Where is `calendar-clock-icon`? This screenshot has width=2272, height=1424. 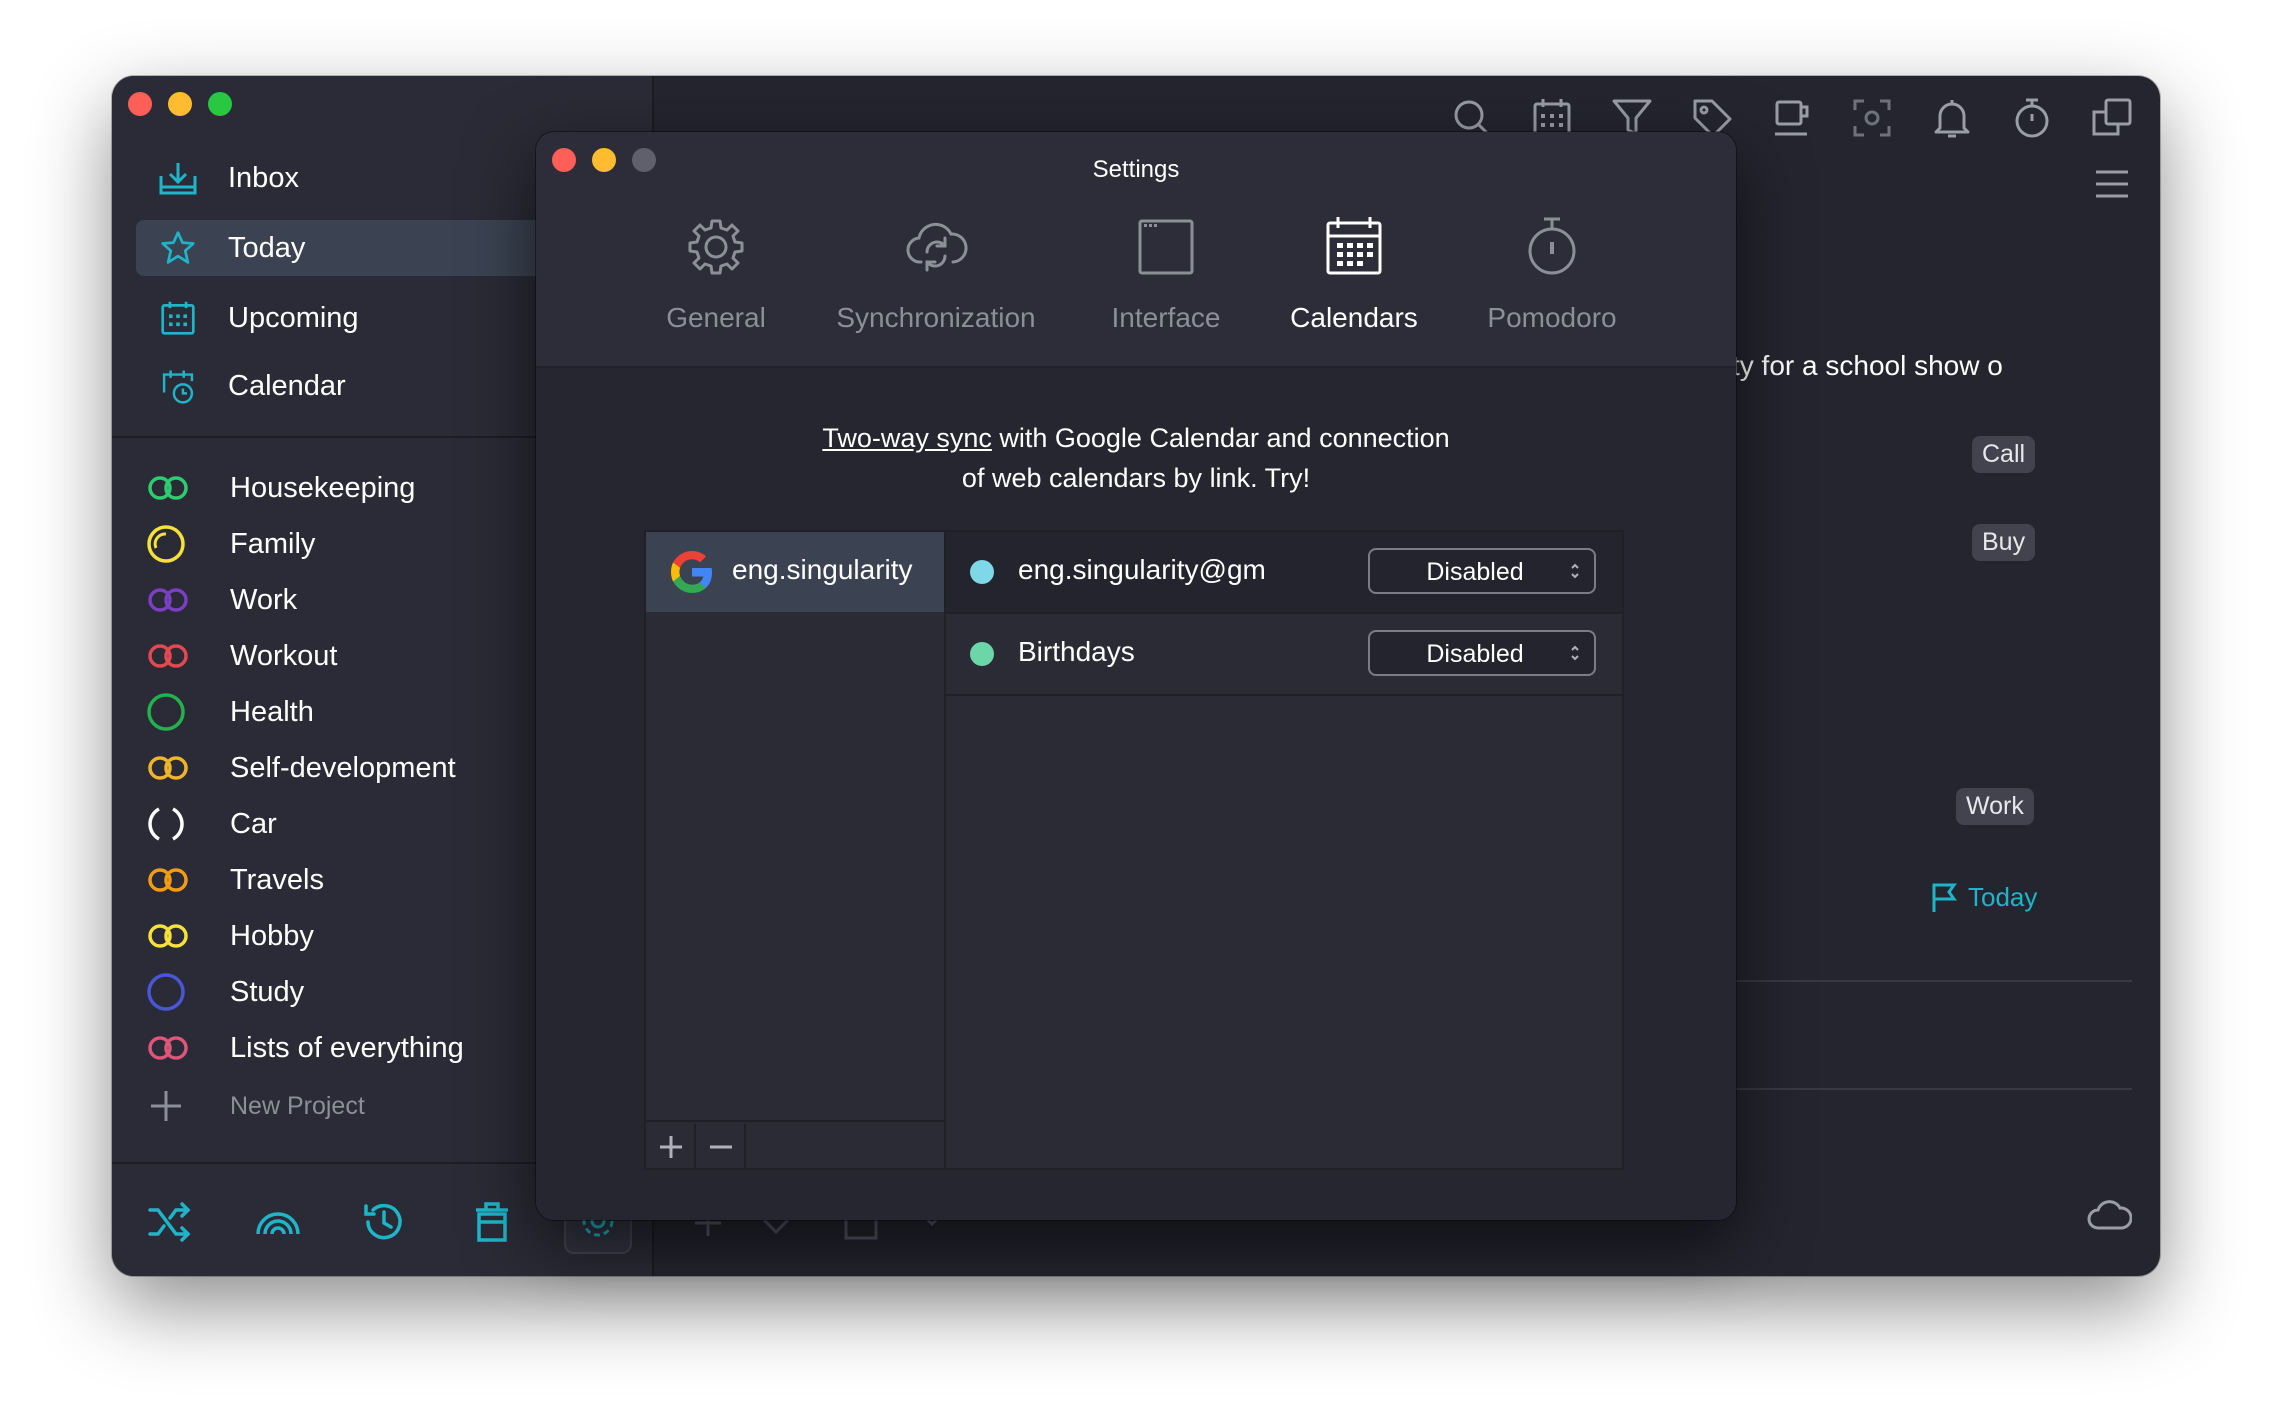 calendar-clock-icon is located at coordinates (178, 387).